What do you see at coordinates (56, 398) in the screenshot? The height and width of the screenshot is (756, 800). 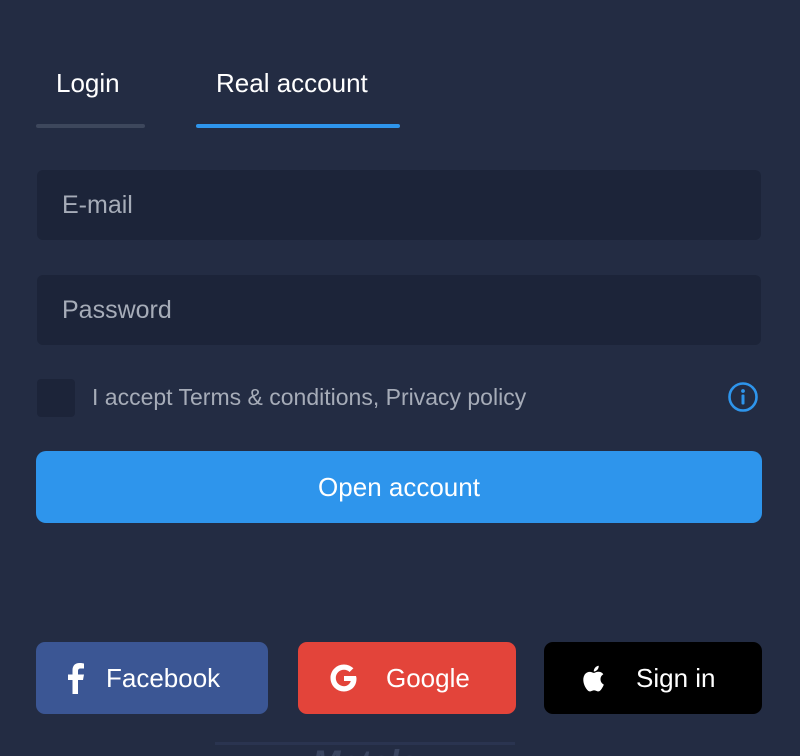 I see `terms-checkbox` at bounding box center [56, 398].